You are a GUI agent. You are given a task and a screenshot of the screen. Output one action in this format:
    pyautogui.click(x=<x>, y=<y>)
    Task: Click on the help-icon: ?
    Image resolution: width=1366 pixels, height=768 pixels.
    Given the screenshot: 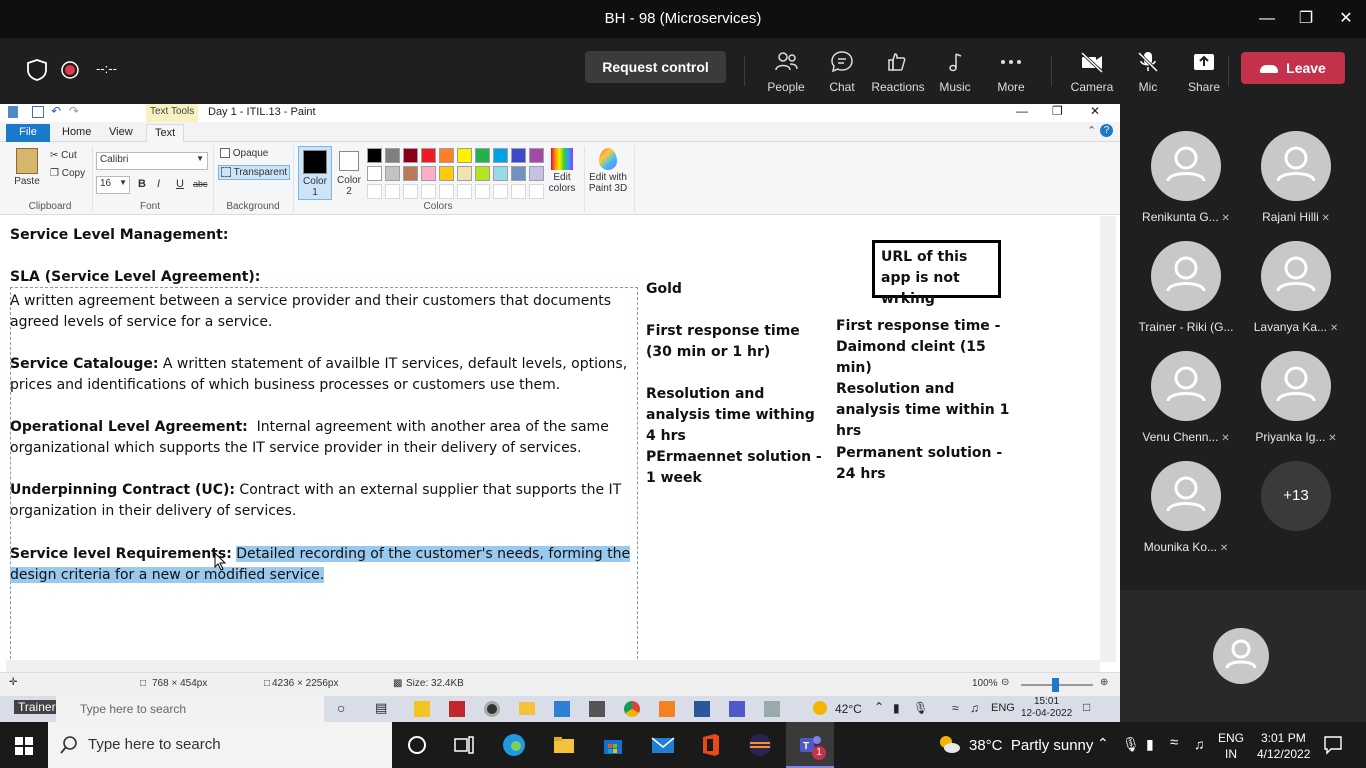 What is the action you would take?
    pyautogui.click(x=1106, y=130)
    